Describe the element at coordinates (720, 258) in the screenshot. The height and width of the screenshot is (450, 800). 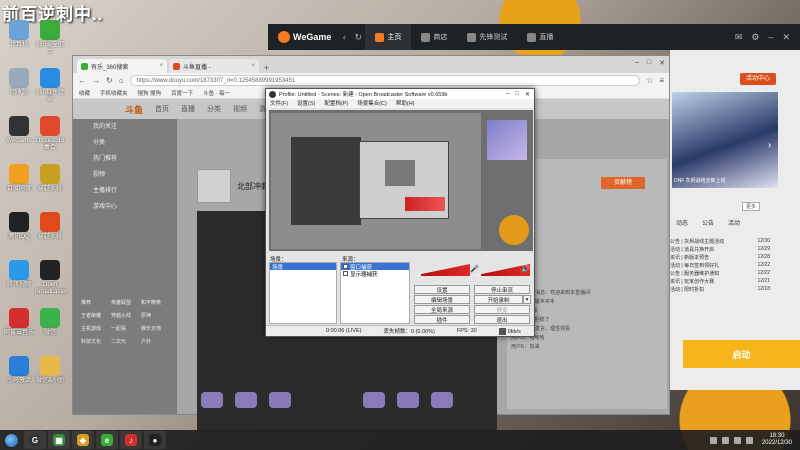
I see `news-item: 资讯 | 新版本预告 12/28` at that location.